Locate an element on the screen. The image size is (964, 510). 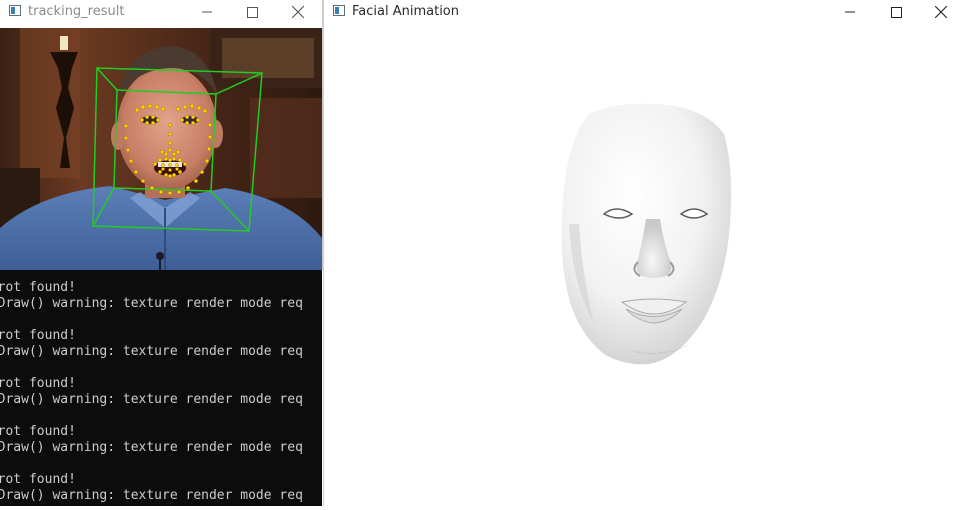
animation-titlebar: Facial Animation is located at coordinates (644, 12).